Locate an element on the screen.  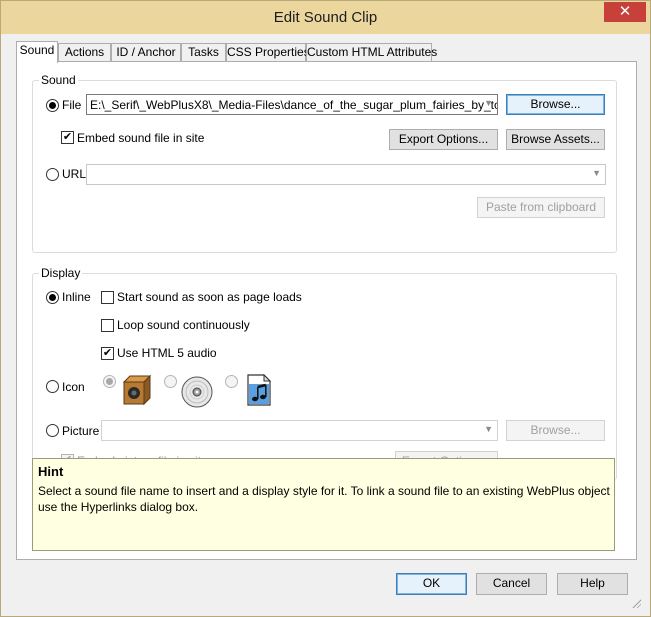
tab-custom-html-attributes: Custom HTML Attributes is located at coordinates (371, 52).